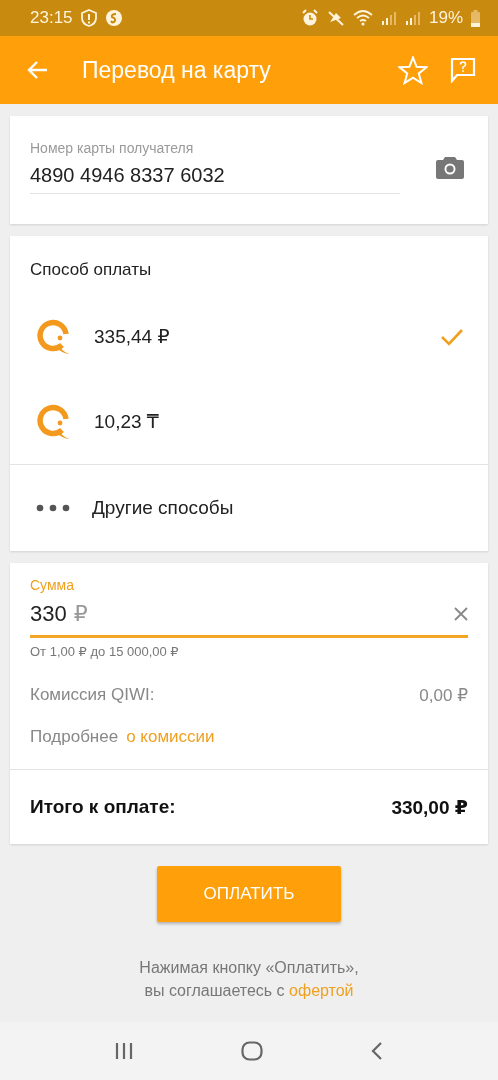 This screenshot has width=498, height=1080. Describe the element at coordinates (377, 1051) in the screenshot. I see `back-chevron-icon` at that location.